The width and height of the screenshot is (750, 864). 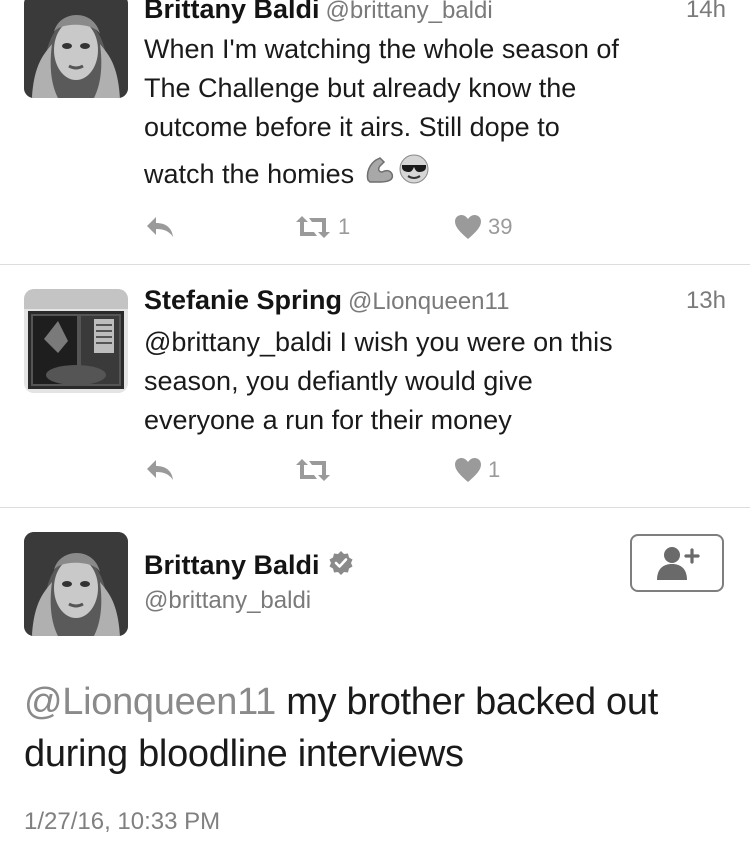 What do you see at coordinates (466, 702) in the screenshot?
I see `detail-text-rest: my brother backed out` at bounding box center [466, 702].